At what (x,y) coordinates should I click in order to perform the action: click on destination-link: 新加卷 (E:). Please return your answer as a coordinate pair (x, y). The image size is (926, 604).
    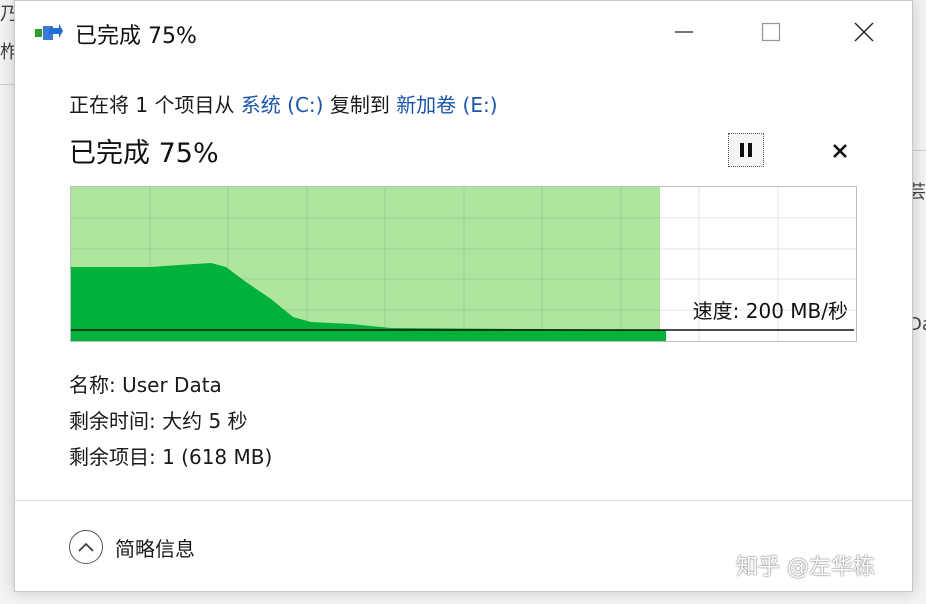
    Looking at the image, I should click on (446, 105).